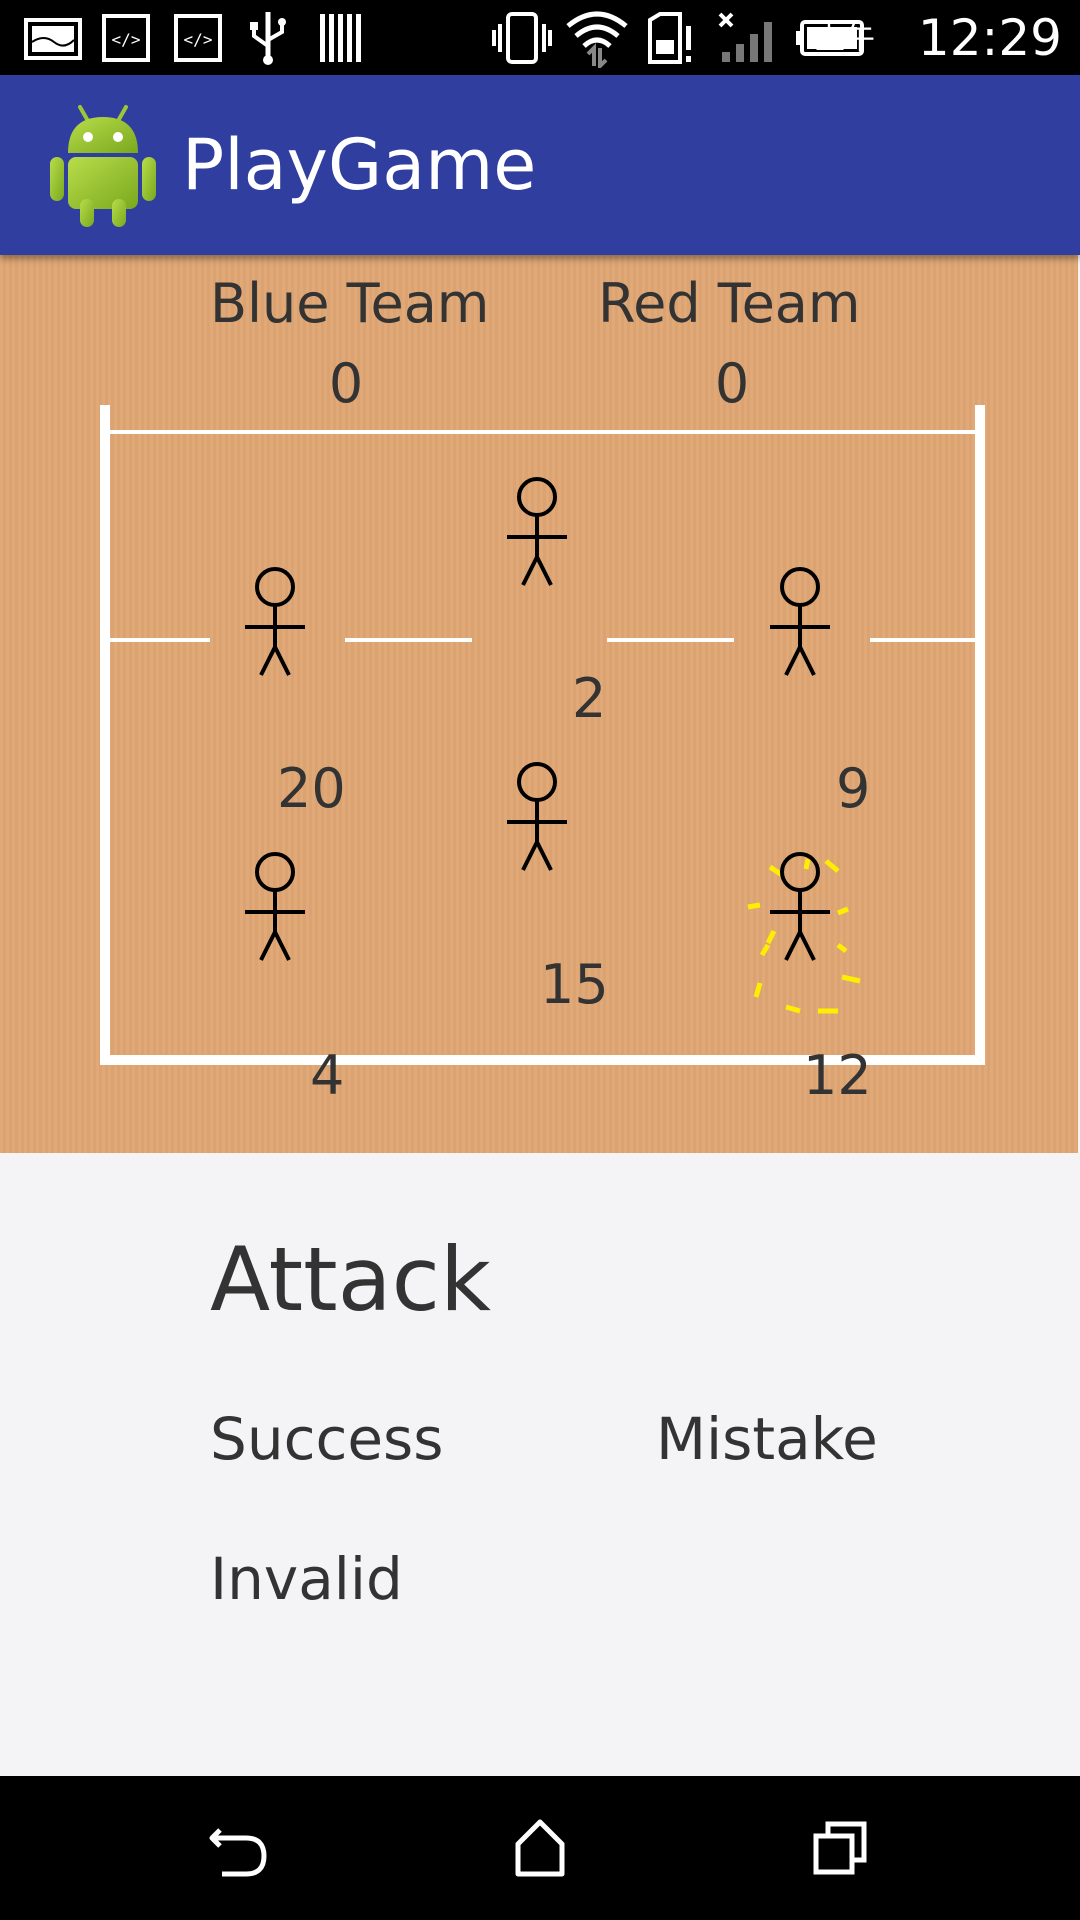  Describe the element at coordinates (540, 165) in the screenshot. I see `app-bar: PlayGame` at that location.